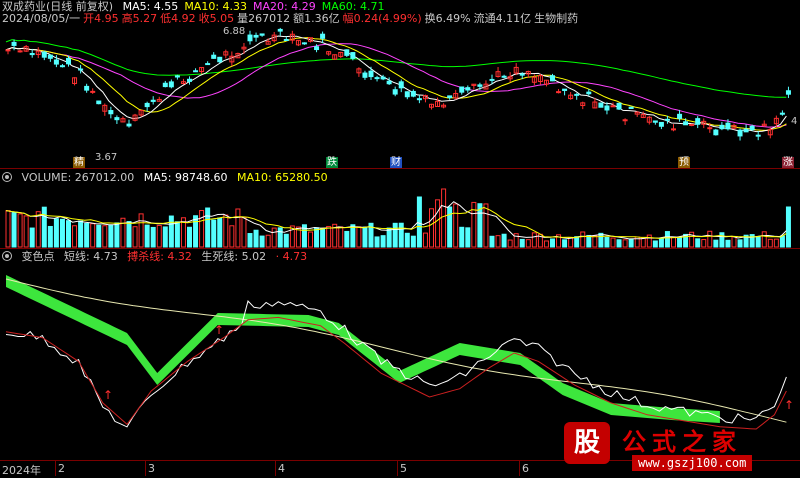 This screenshot has height=478, width=800. What do you see at coordinates (794, 121) in the screenshot?
I see `right-price-label: 4` at bounding box center [794, 121].